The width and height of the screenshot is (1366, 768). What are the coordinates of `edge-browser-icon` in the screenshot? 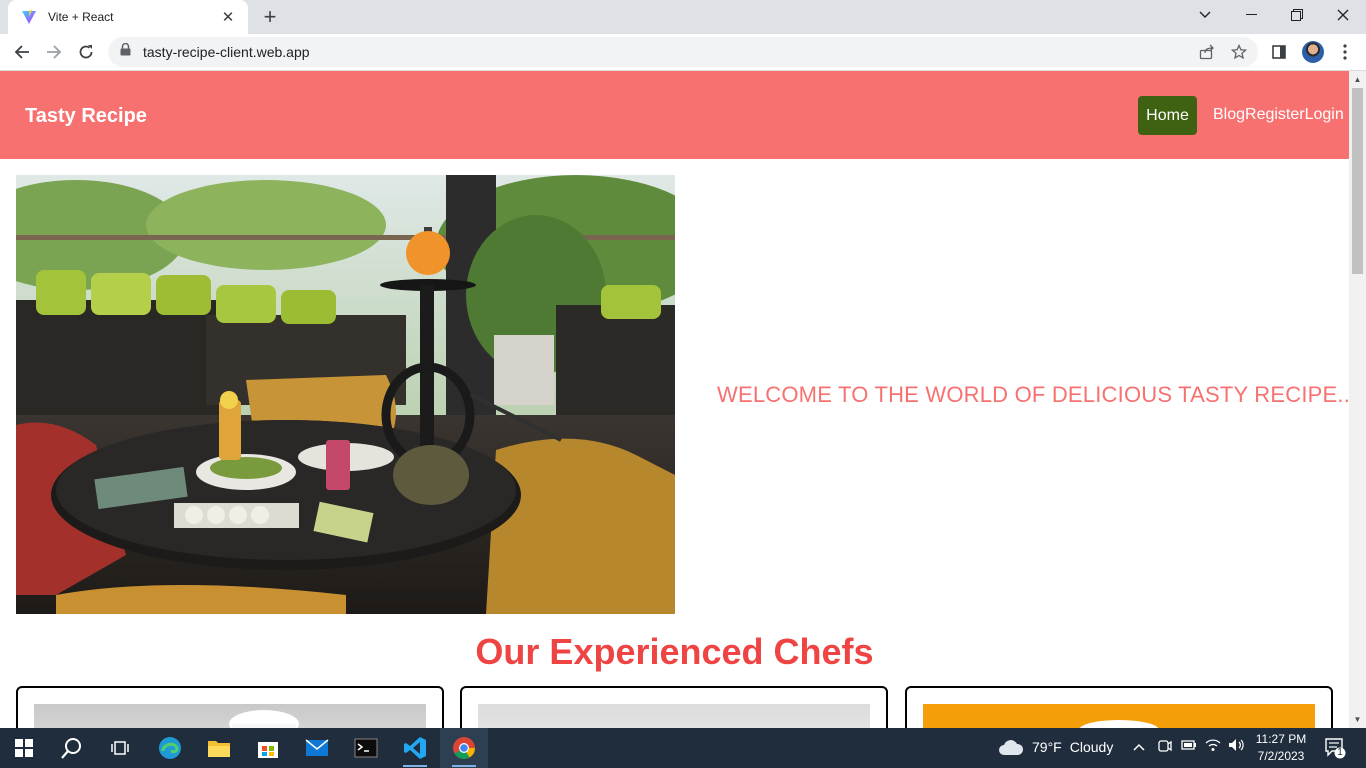 It's located at (170, 748).